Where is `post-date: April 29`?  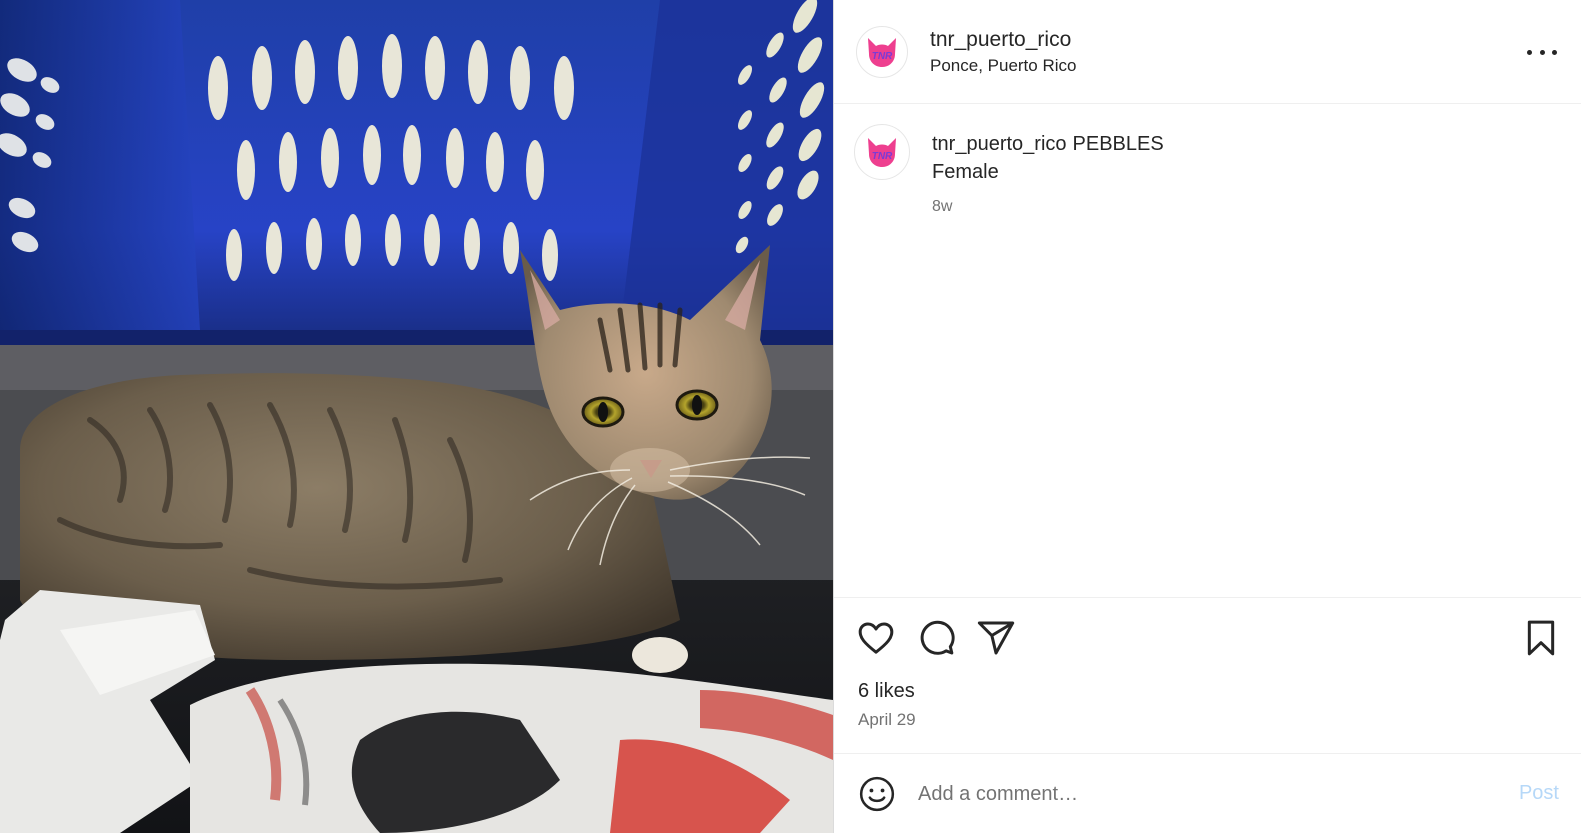 post-date: April 29 is located at coordinates (887, 719).